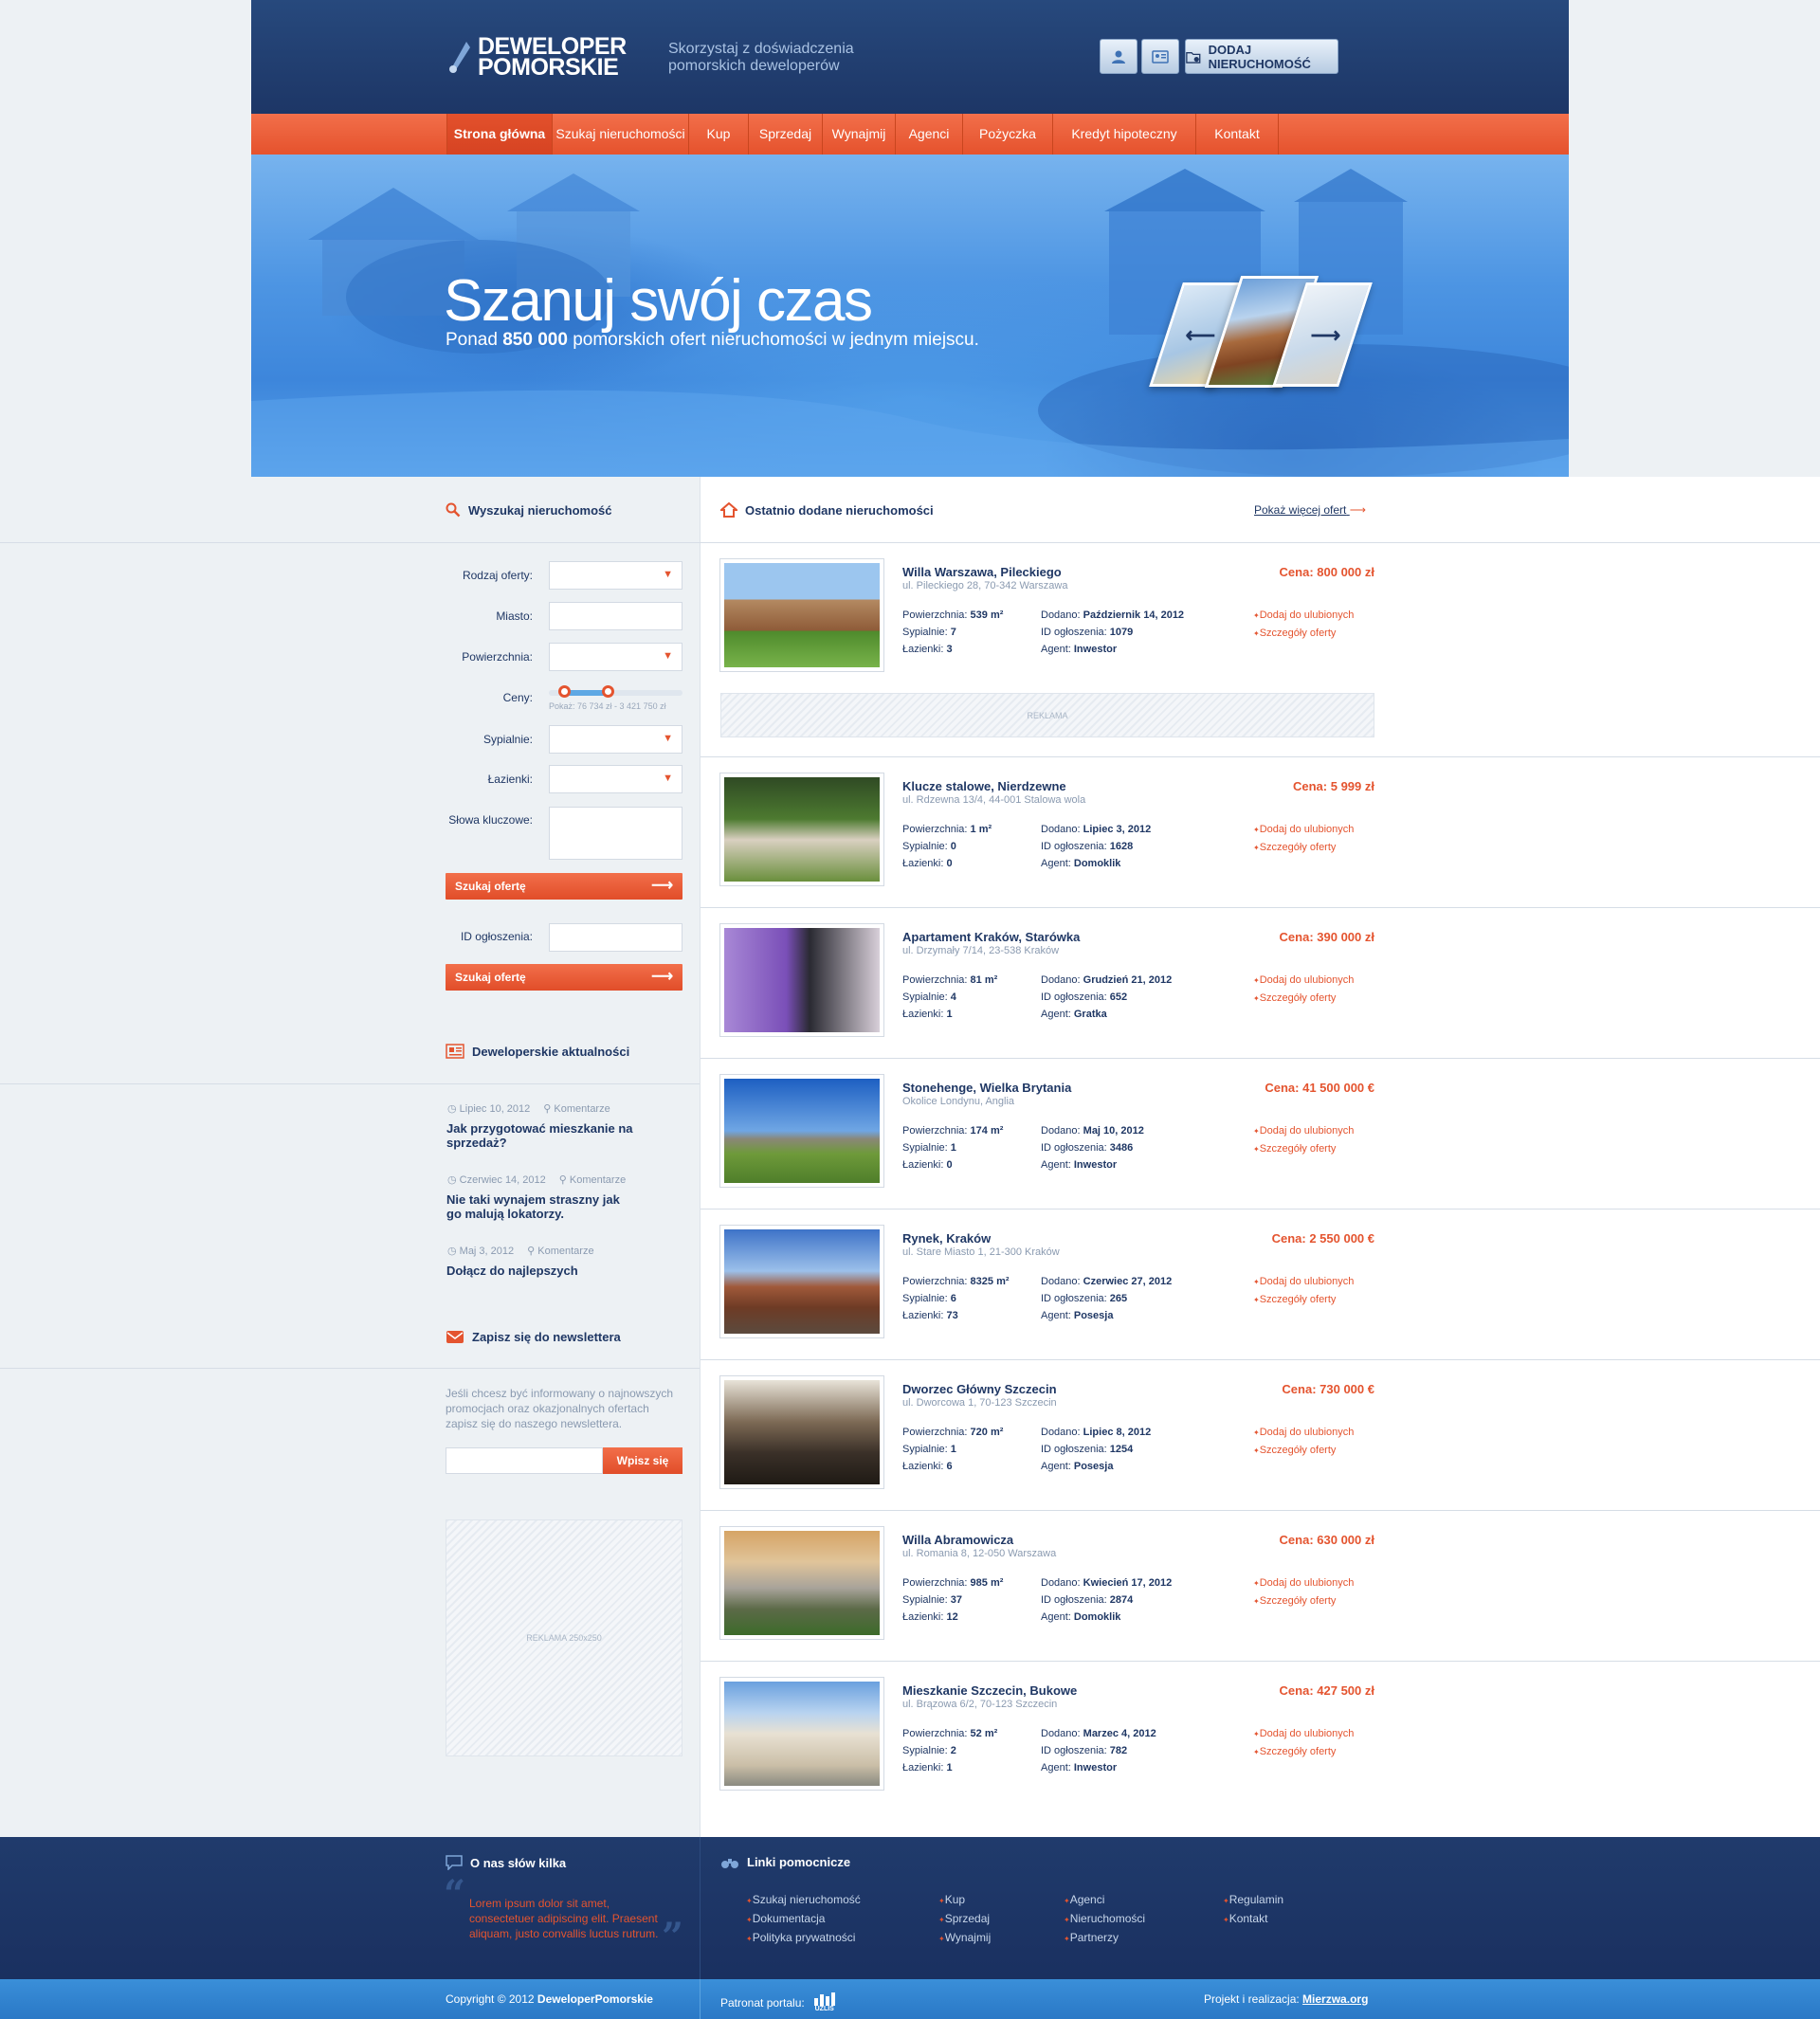 The height and width of the screenshot is (2019, 1820). What do you see at coordinates (673, 1937) in the screenshot?
I see `quote-close-icon: ”` at bounding box center [673, 1937].